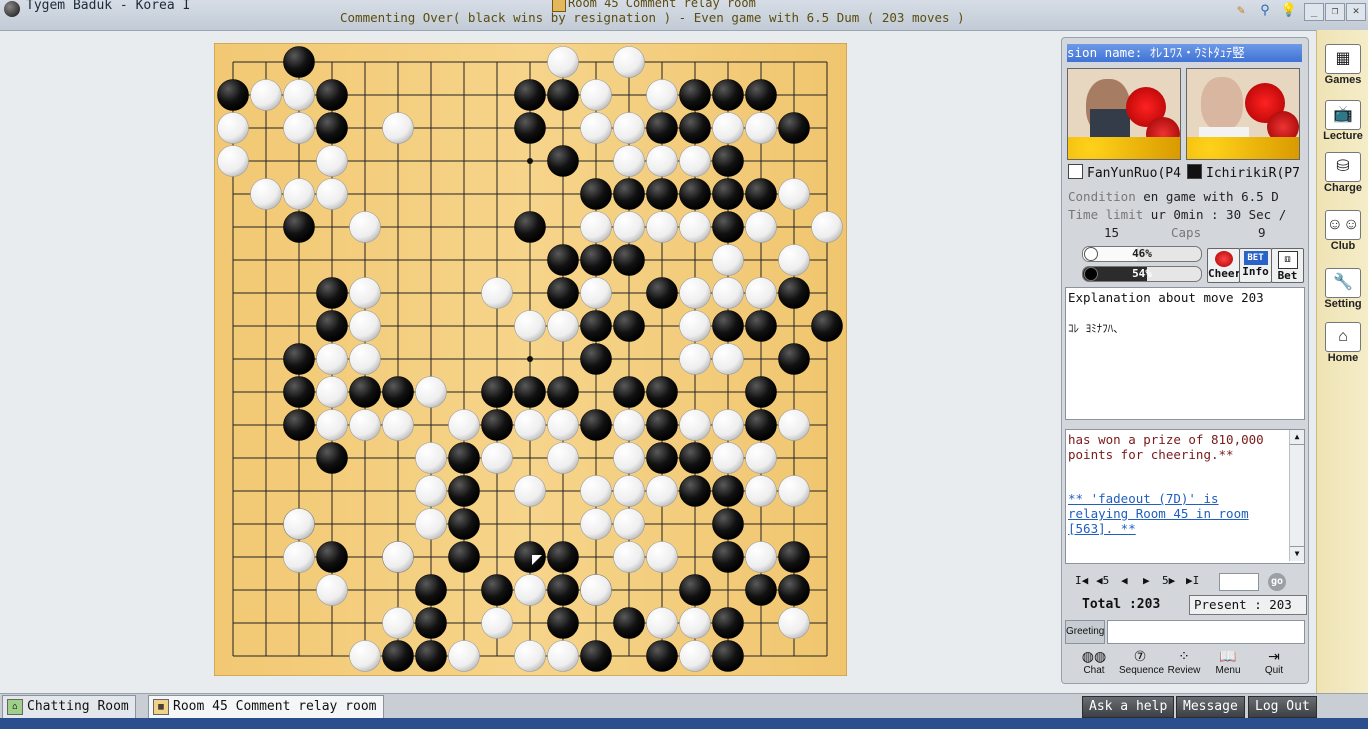 This screenshot has width=1368, height=729. I want to click on logout-button: Log Out, so click(1282, 707).